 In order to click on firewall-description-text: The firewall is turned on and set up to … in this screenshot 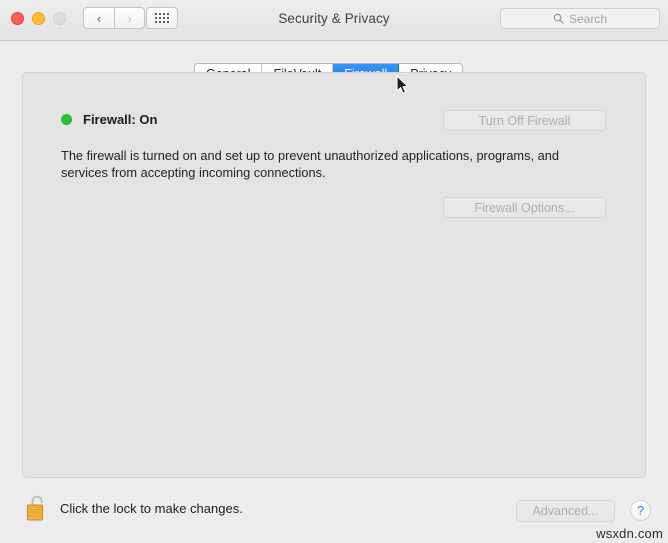, I will do `click(310, 164)`.